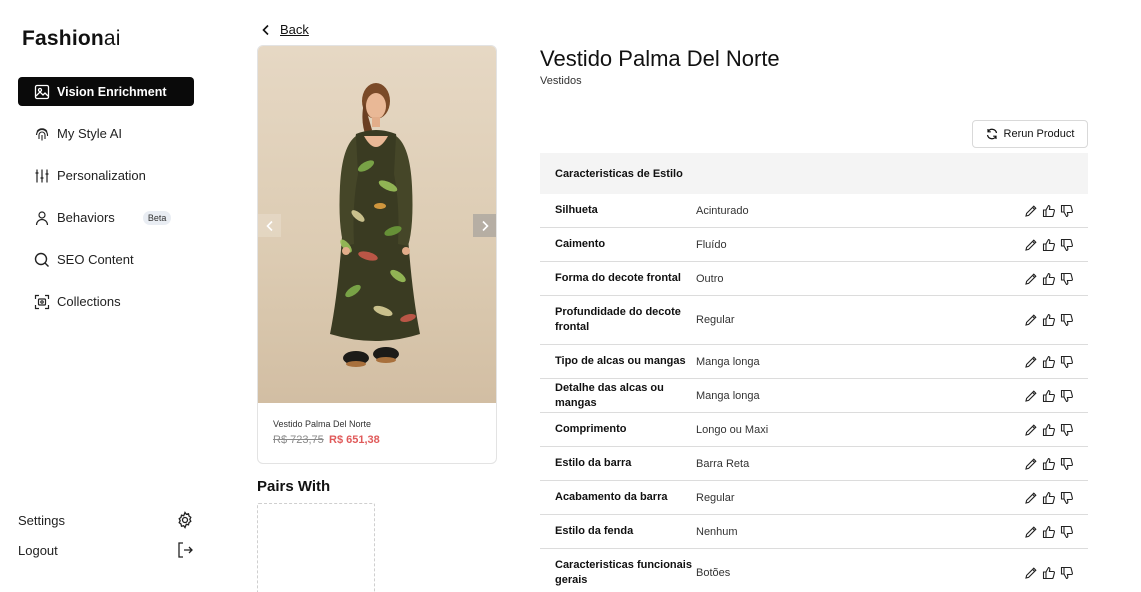 Image resolution: width=1141 pixels, height=592 pixels. What do you see at coordinates (576, 210) in the screenshot?
I see `attribute-name: Silhueta` at bounding box center [576, 210].